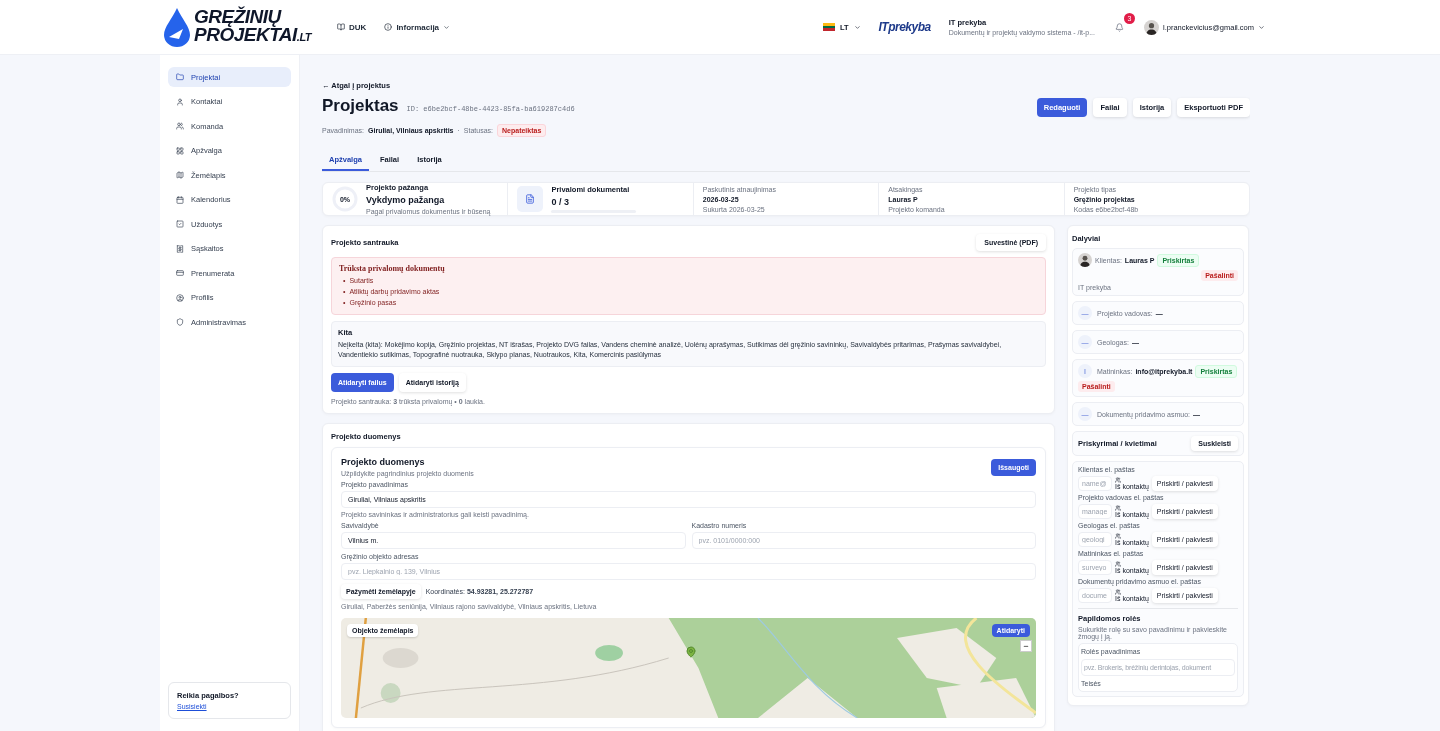 The image size is (1440, 731). What do you see at coordinates (1119, 27) in the screenshot?
I see `notifications-button` at bounding box center [1119, 27].